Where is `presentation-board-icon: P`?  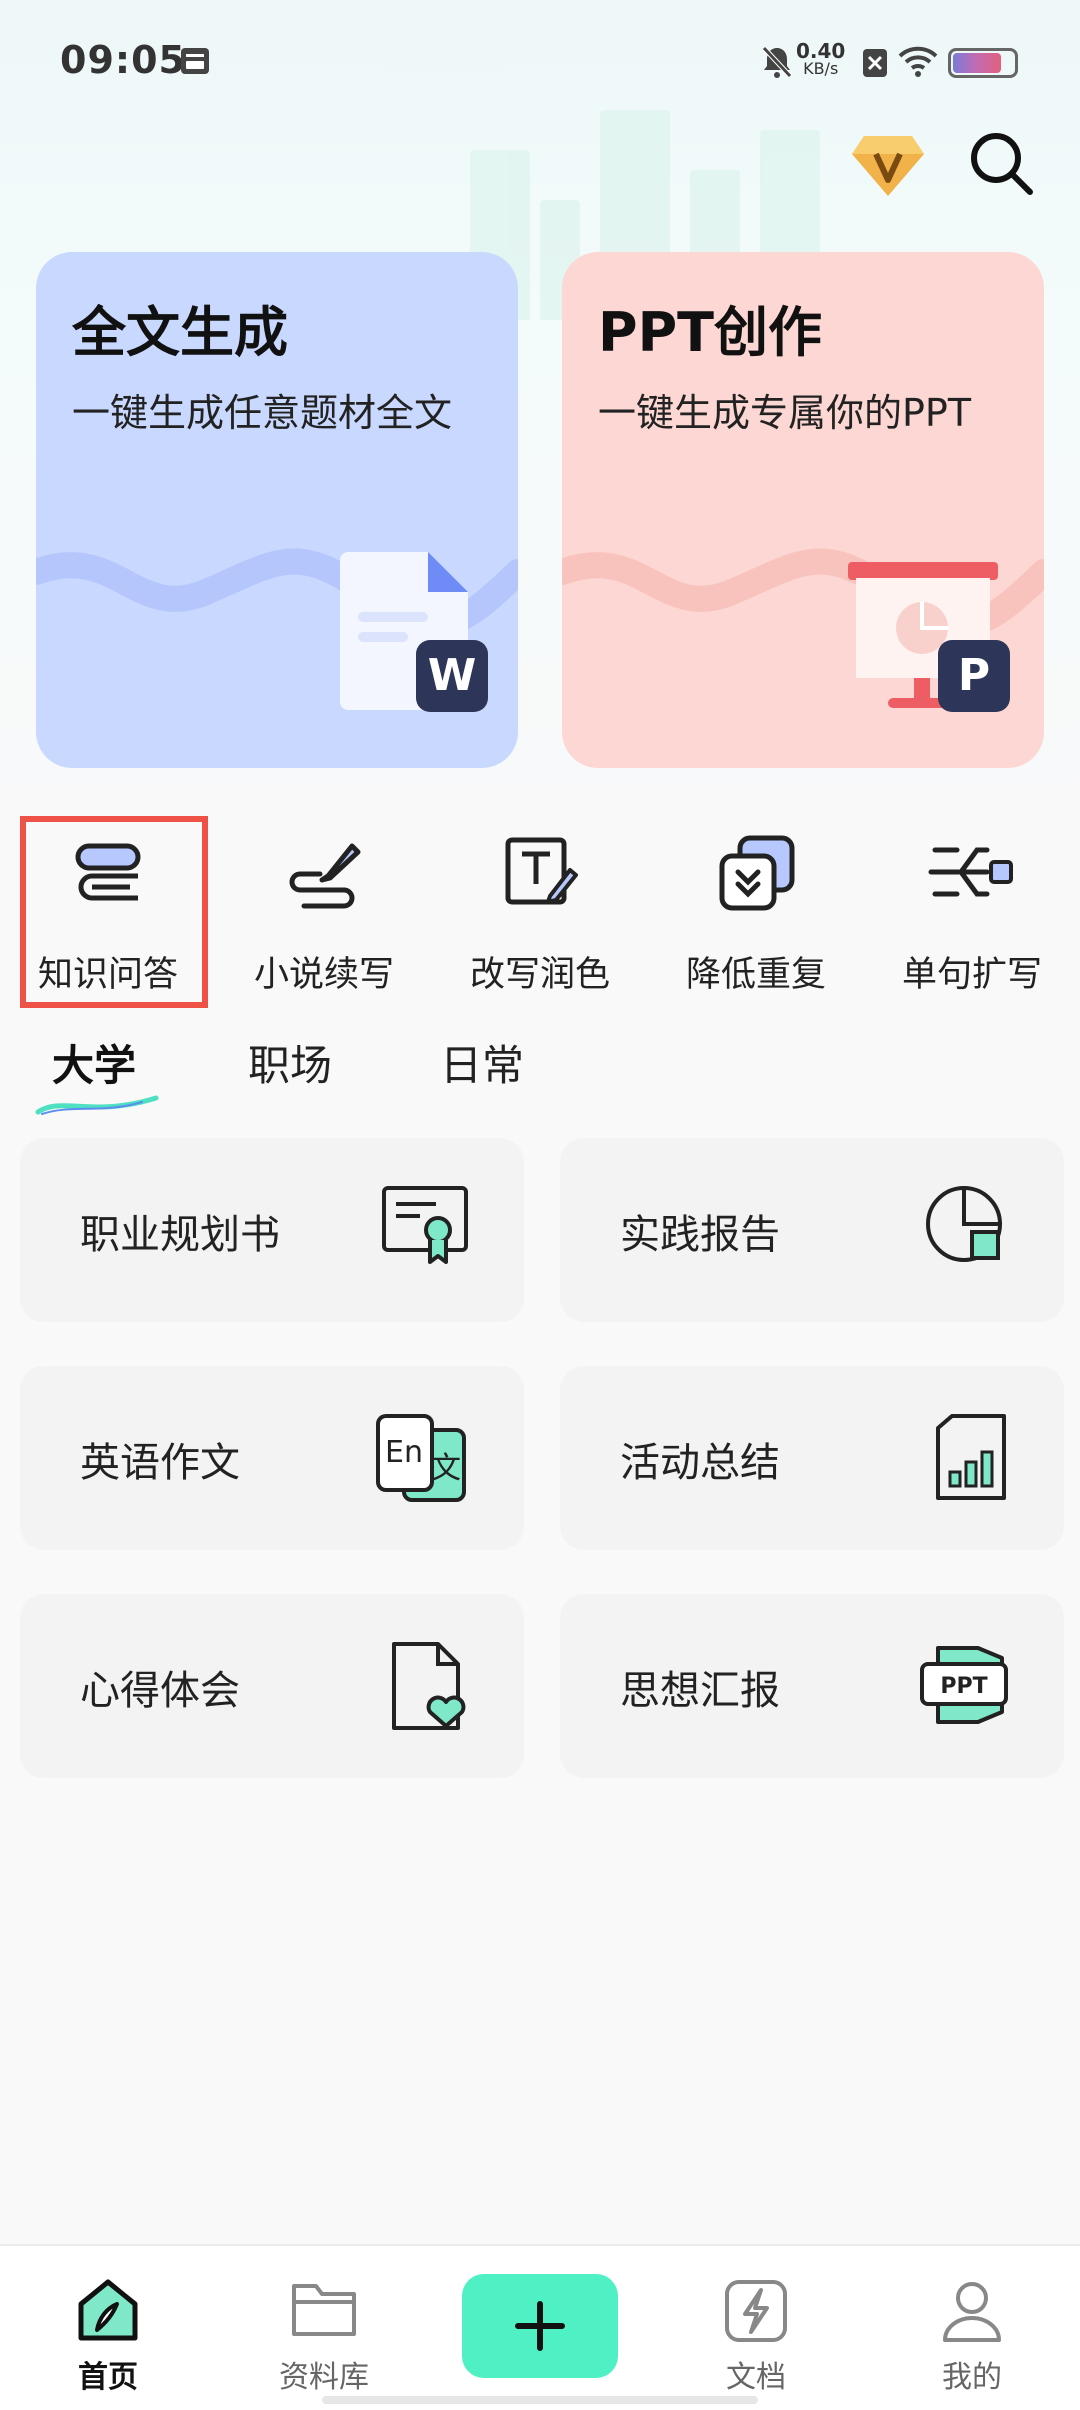 presentation-board-icon: P is located at coordinates (929, 637).